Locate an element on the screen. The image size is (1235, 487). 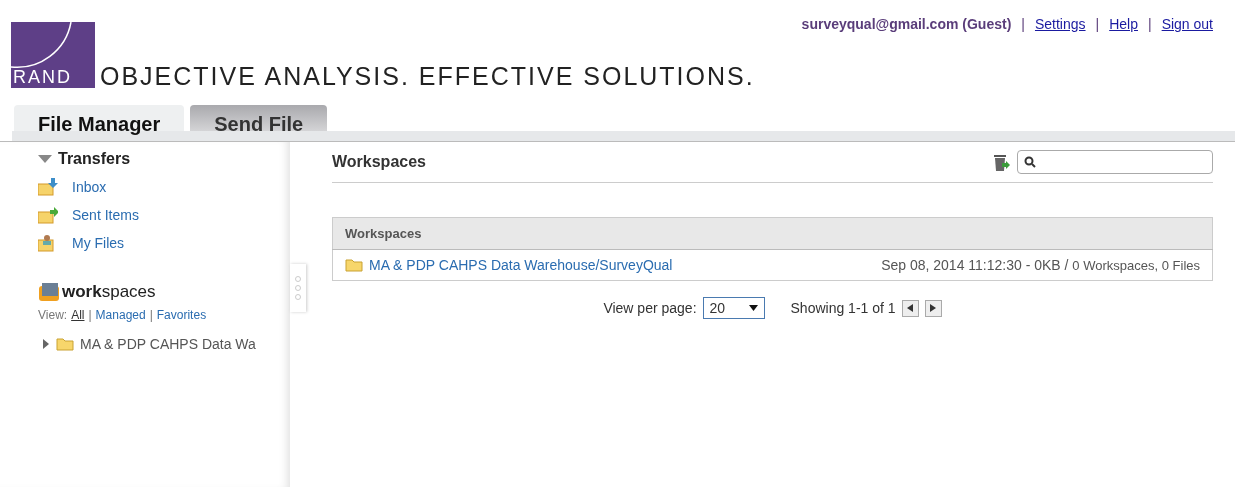
view-link: Favorites is located at coordinates (181, 315).